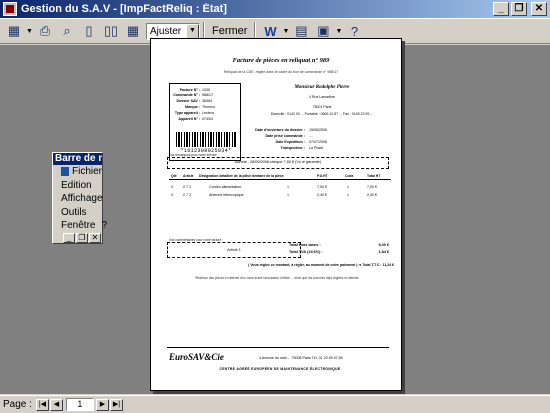  I want to click on page-navigation-bar: Page : |◀ ◀ 1 ▶ ▶|, so click(275, 404).